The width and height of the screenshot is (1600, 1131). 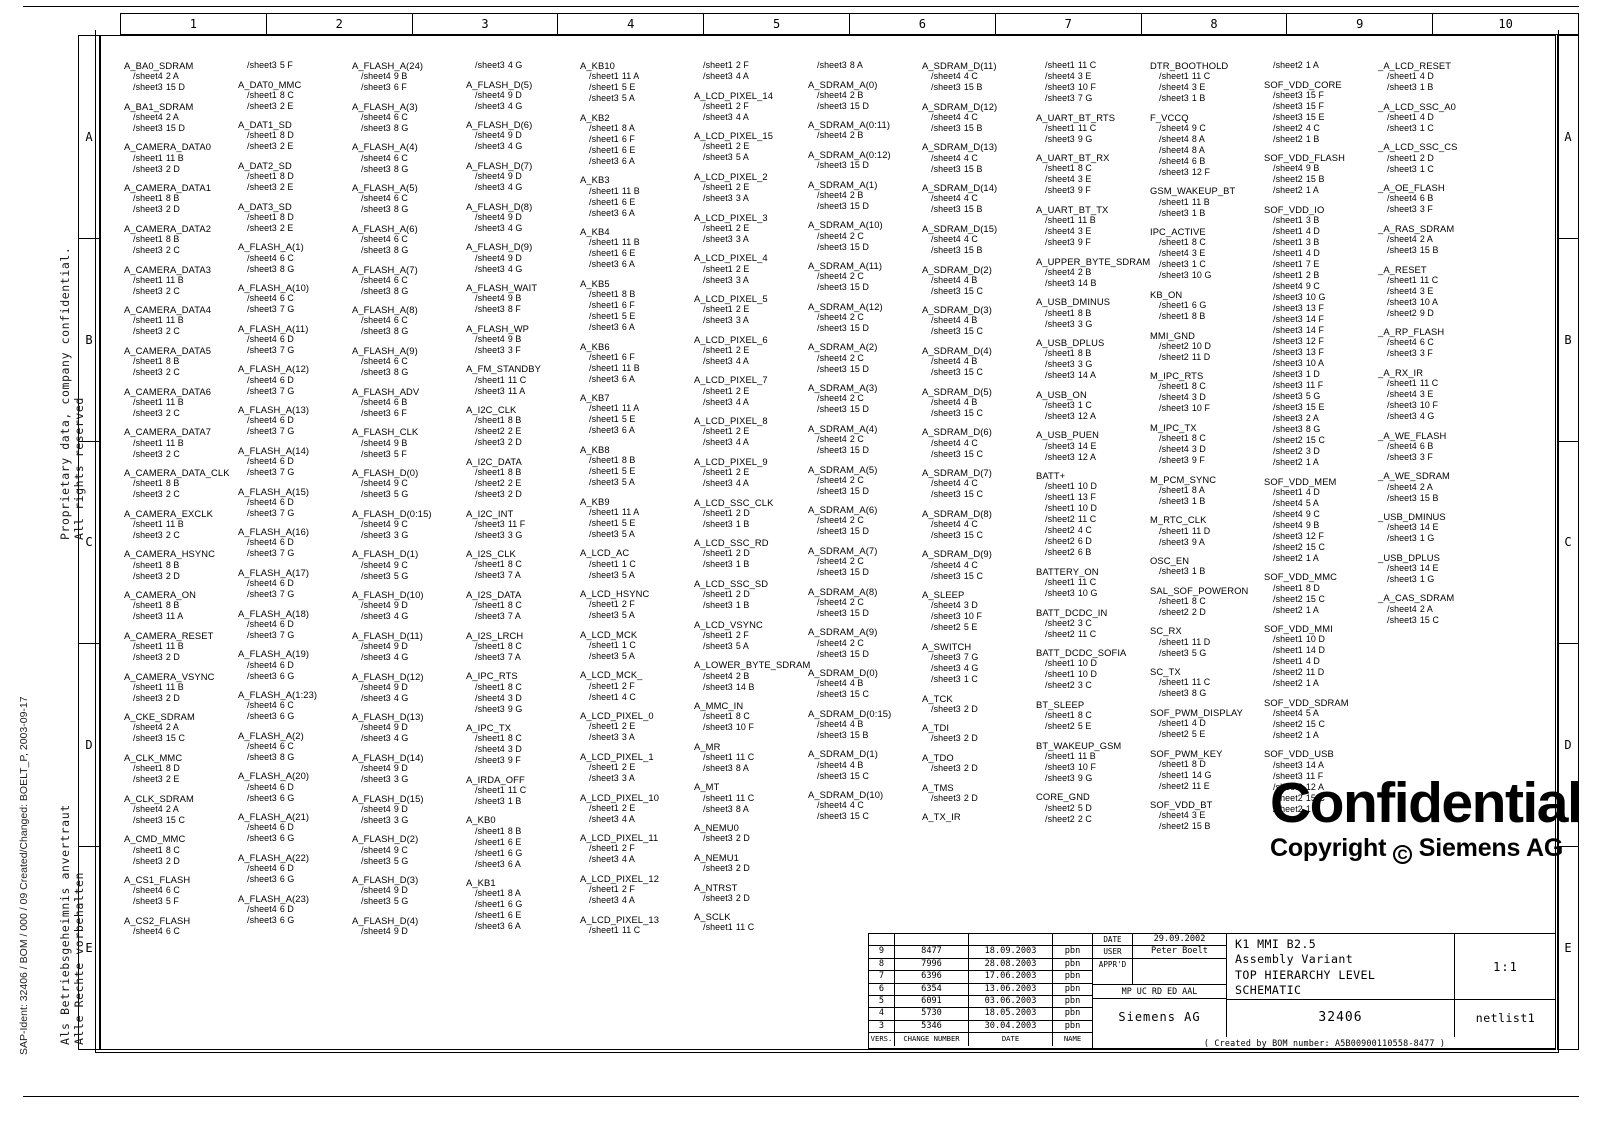 I want to click on reference-location: 3 E, so click(x=1198, y=815).